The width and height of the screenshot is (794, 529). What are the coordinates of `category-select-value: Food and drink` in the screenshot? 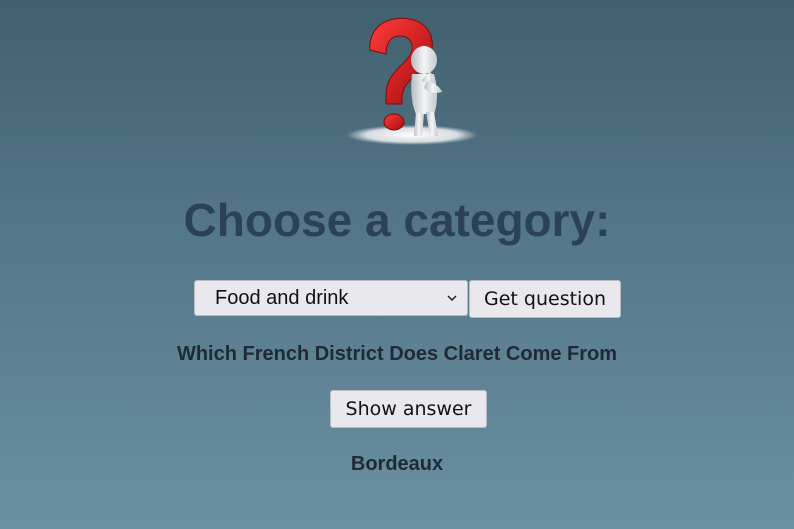 It's located at (282, 297).